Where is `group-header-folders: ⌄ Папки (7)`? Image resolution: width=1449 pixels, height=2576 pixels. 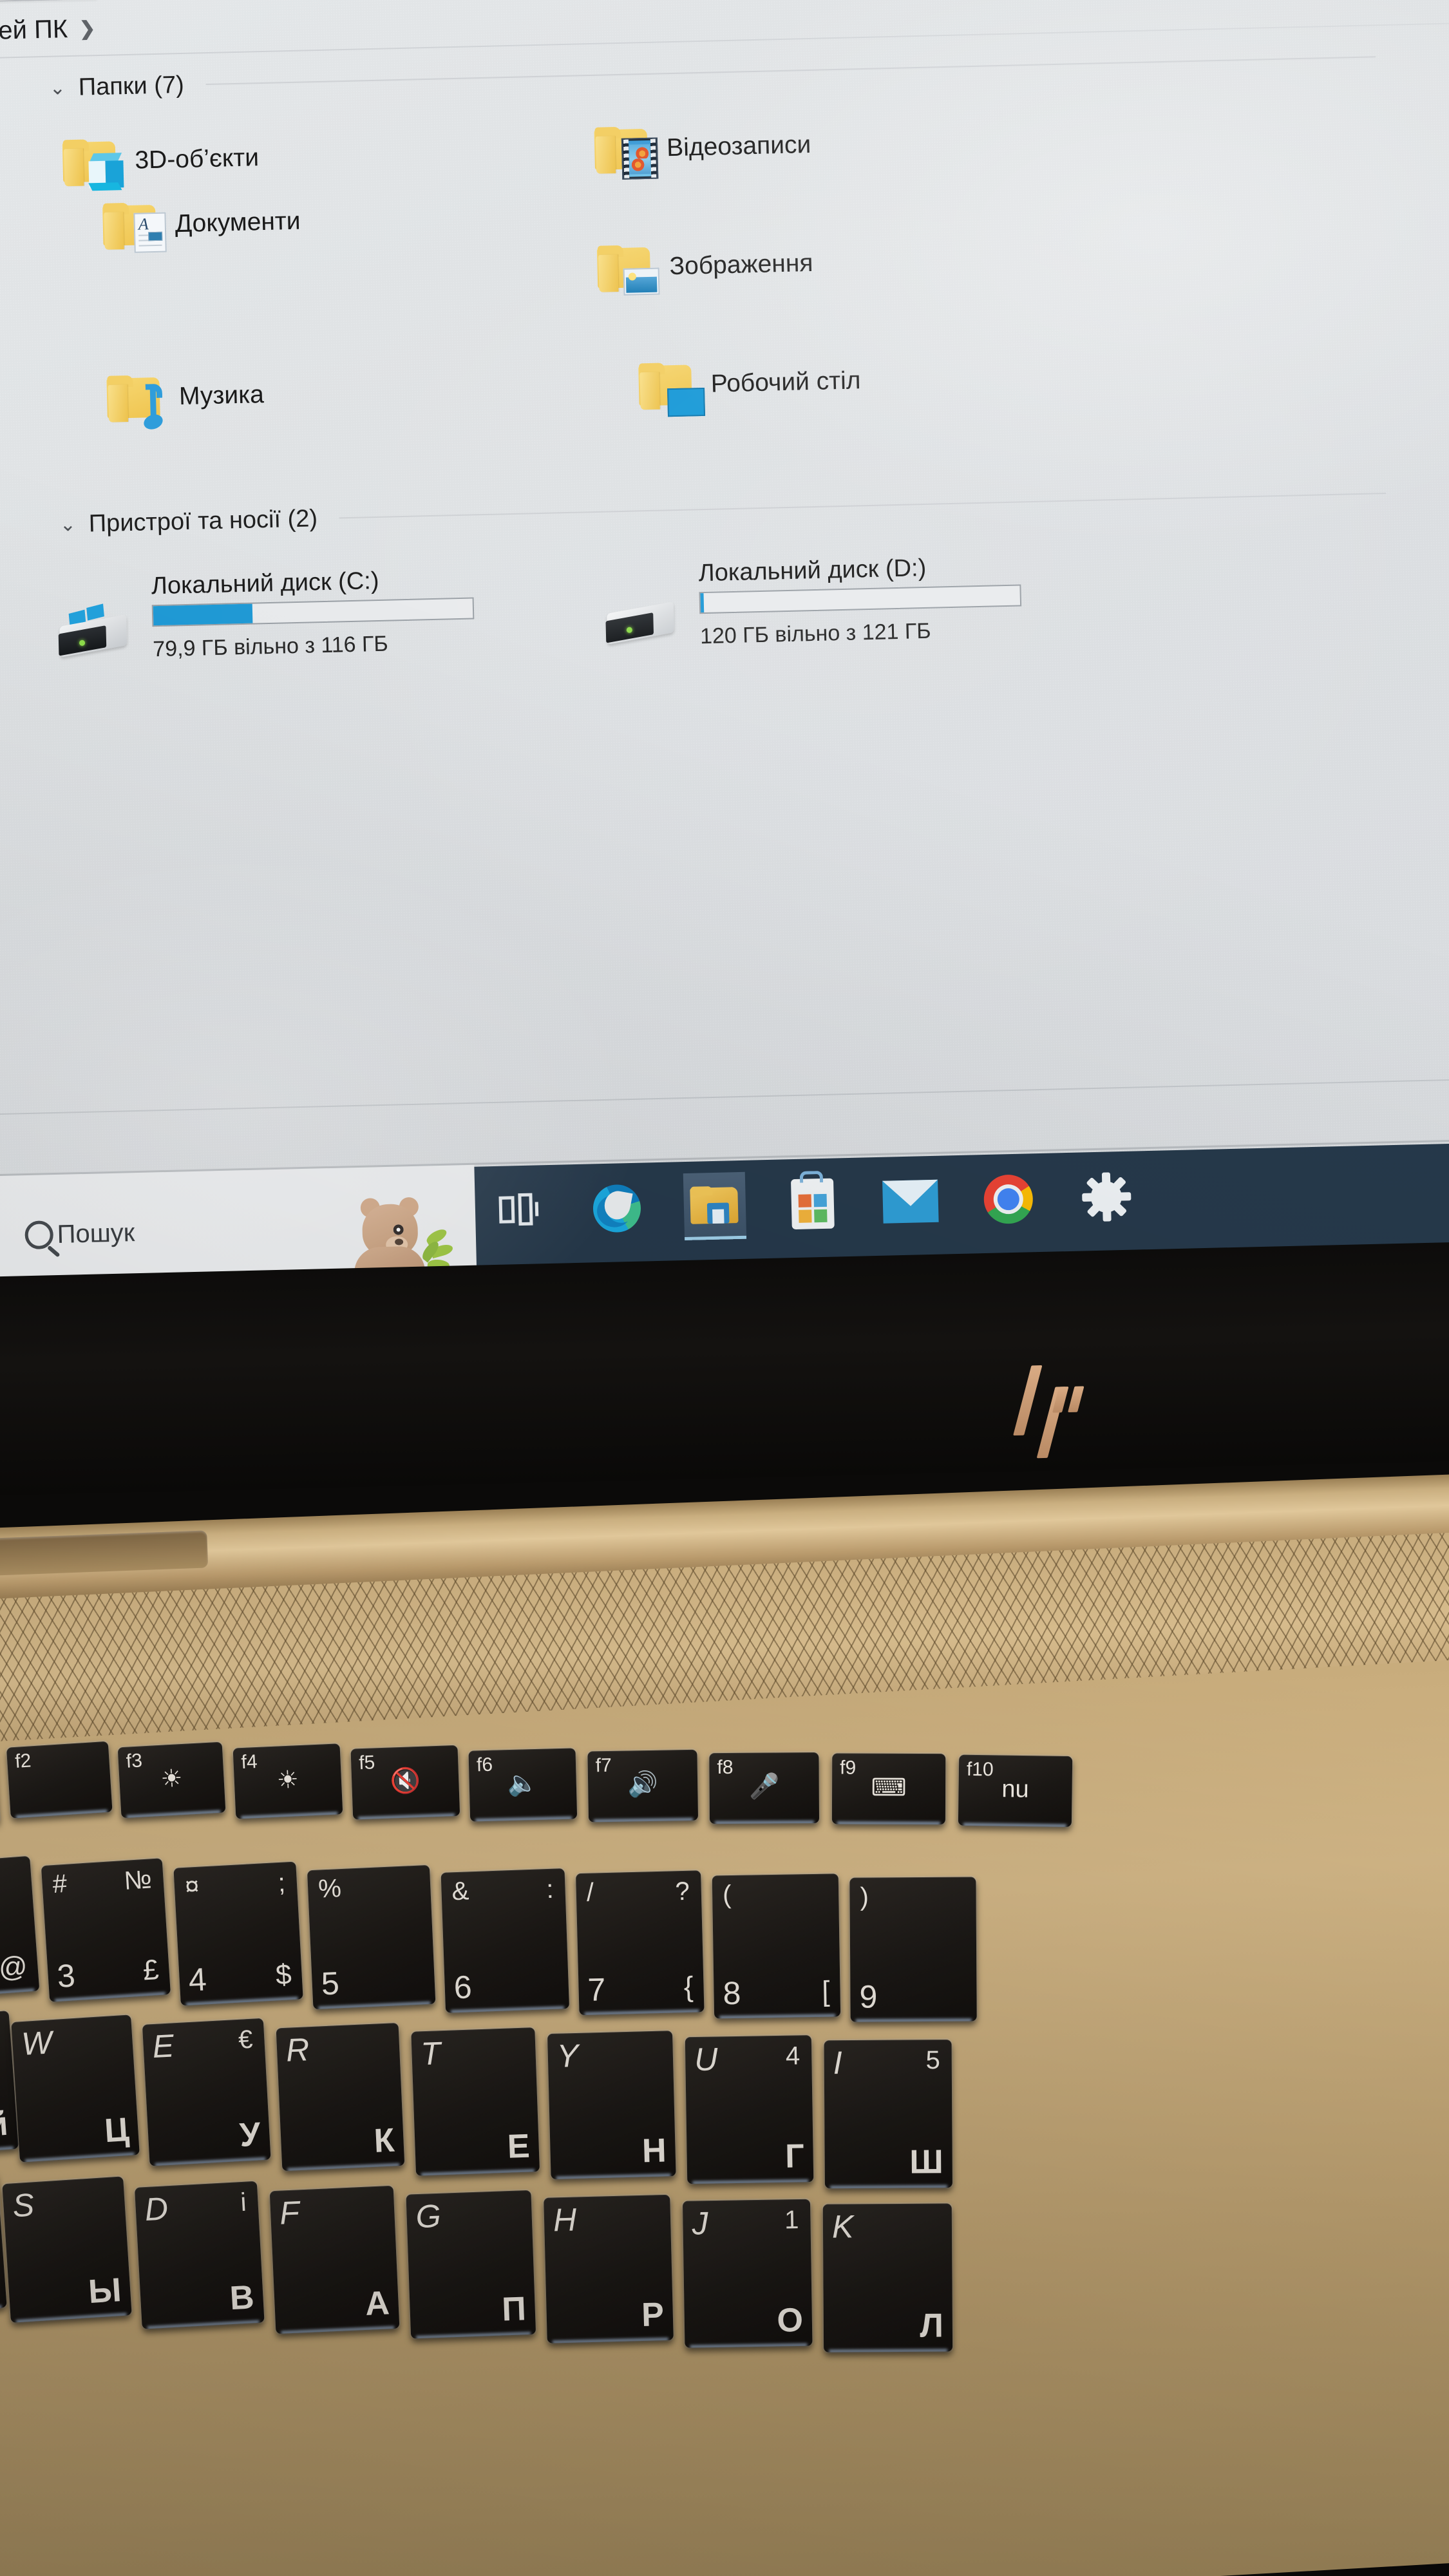 group-header-folders: ⌄ Папки (7) is located at coordinates (713, 72).